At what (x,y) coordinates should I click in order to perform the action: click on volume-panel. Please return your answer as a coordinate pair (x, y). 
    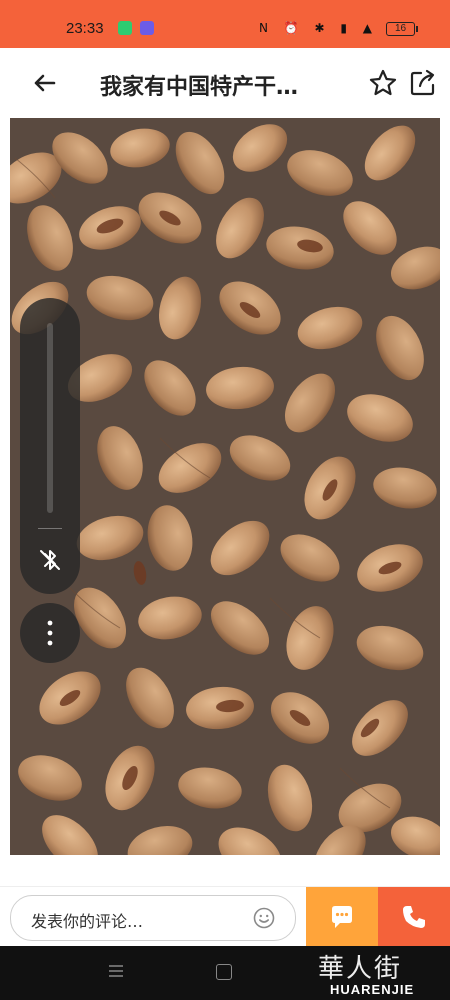
    Looking at the image, I should click on (50, 446).